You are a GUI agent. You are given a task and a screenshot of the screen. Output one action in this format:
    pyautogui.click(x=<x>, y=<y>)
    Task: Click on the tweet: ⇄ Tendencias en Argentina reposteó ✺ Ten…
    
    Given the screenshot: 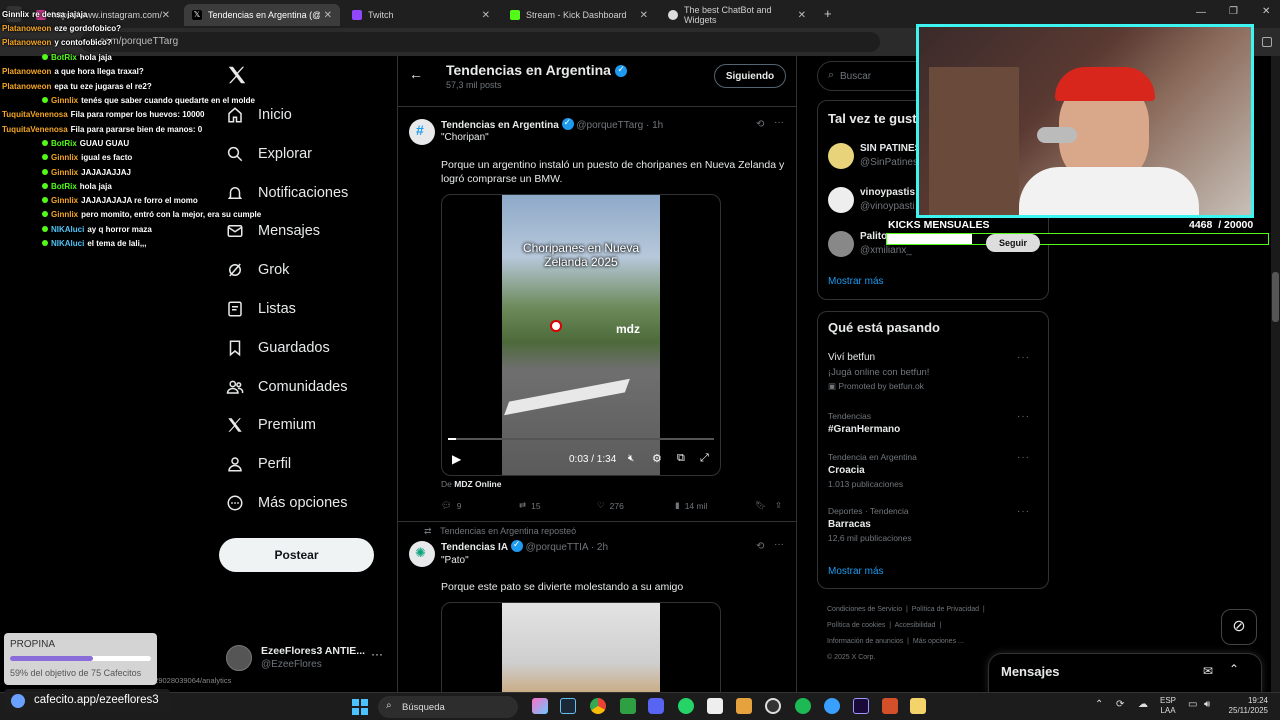 What is the action you would take?
    pyautogui.click(x=597, y=607)
    